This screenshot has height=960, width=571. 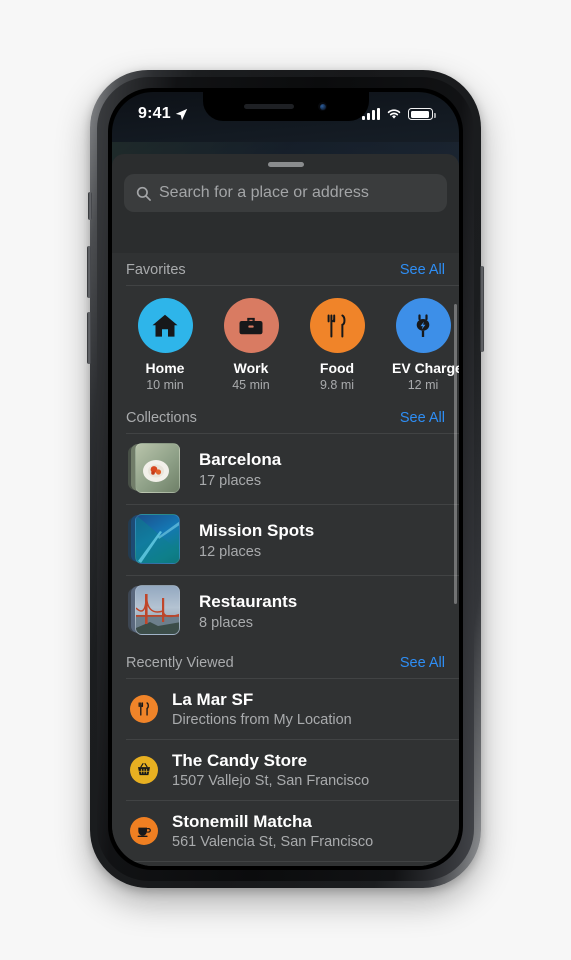 I want to click on favorite-item-work: Work 45 min, so click(x=251, y=345).